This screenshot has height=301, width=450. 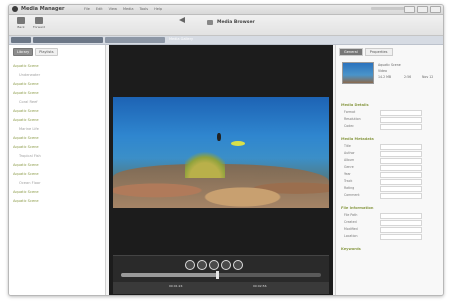 What do you see at coordinates (57, 101) in the screenshot?
I see `sidebar-item: Coral Reef` at bounding box center [57, 101].